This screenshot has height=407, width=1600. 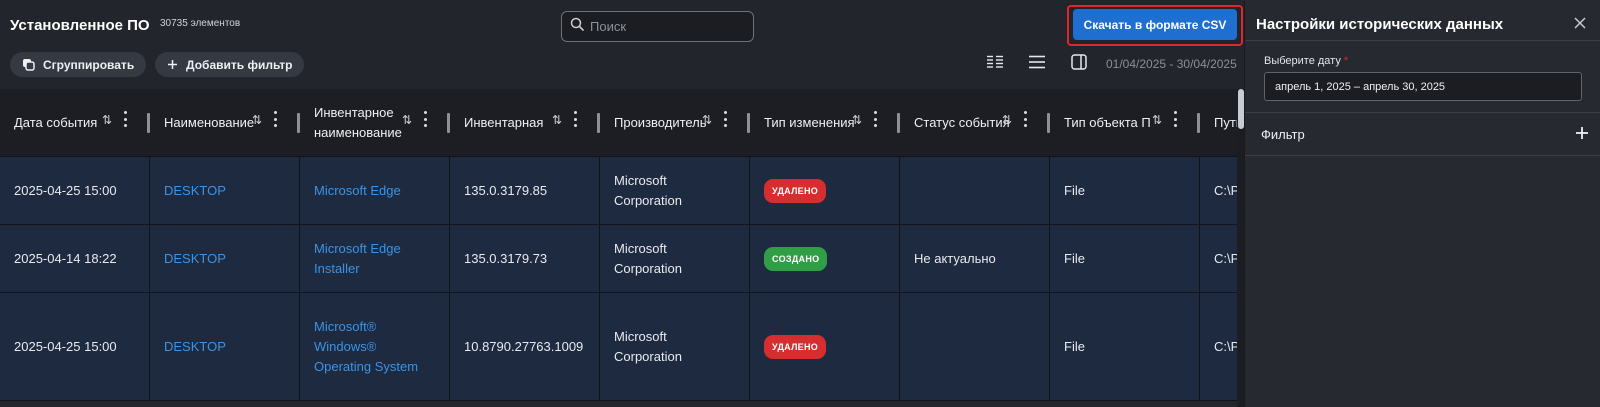 What do you see at coordinates (65, 190) in the screenshot?
I see `cell-text: 2025-04-25 15:00` at bounding box center [65, 190].